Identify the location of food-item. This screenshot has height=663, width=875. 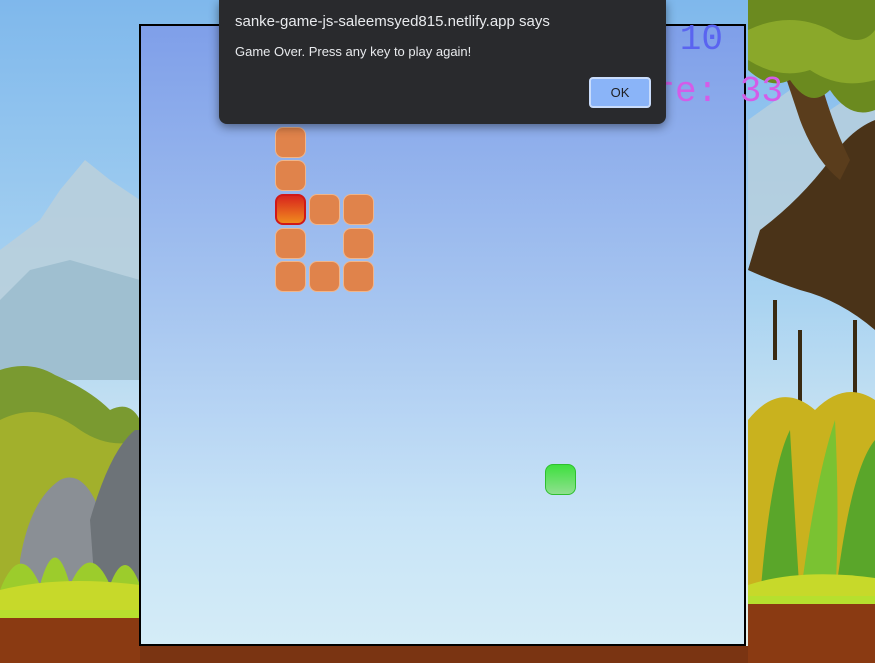
(560, 479).